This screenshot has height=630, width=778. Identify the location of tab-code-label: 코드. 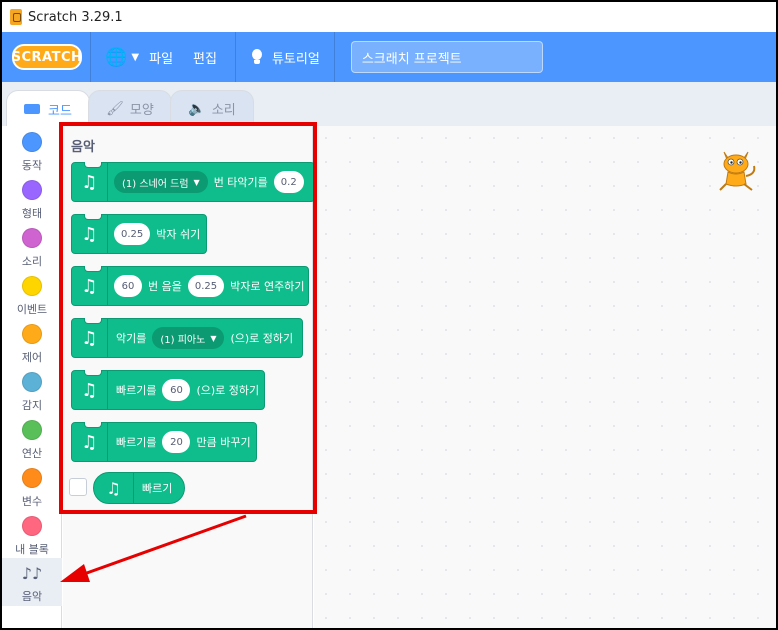
(60, 111).